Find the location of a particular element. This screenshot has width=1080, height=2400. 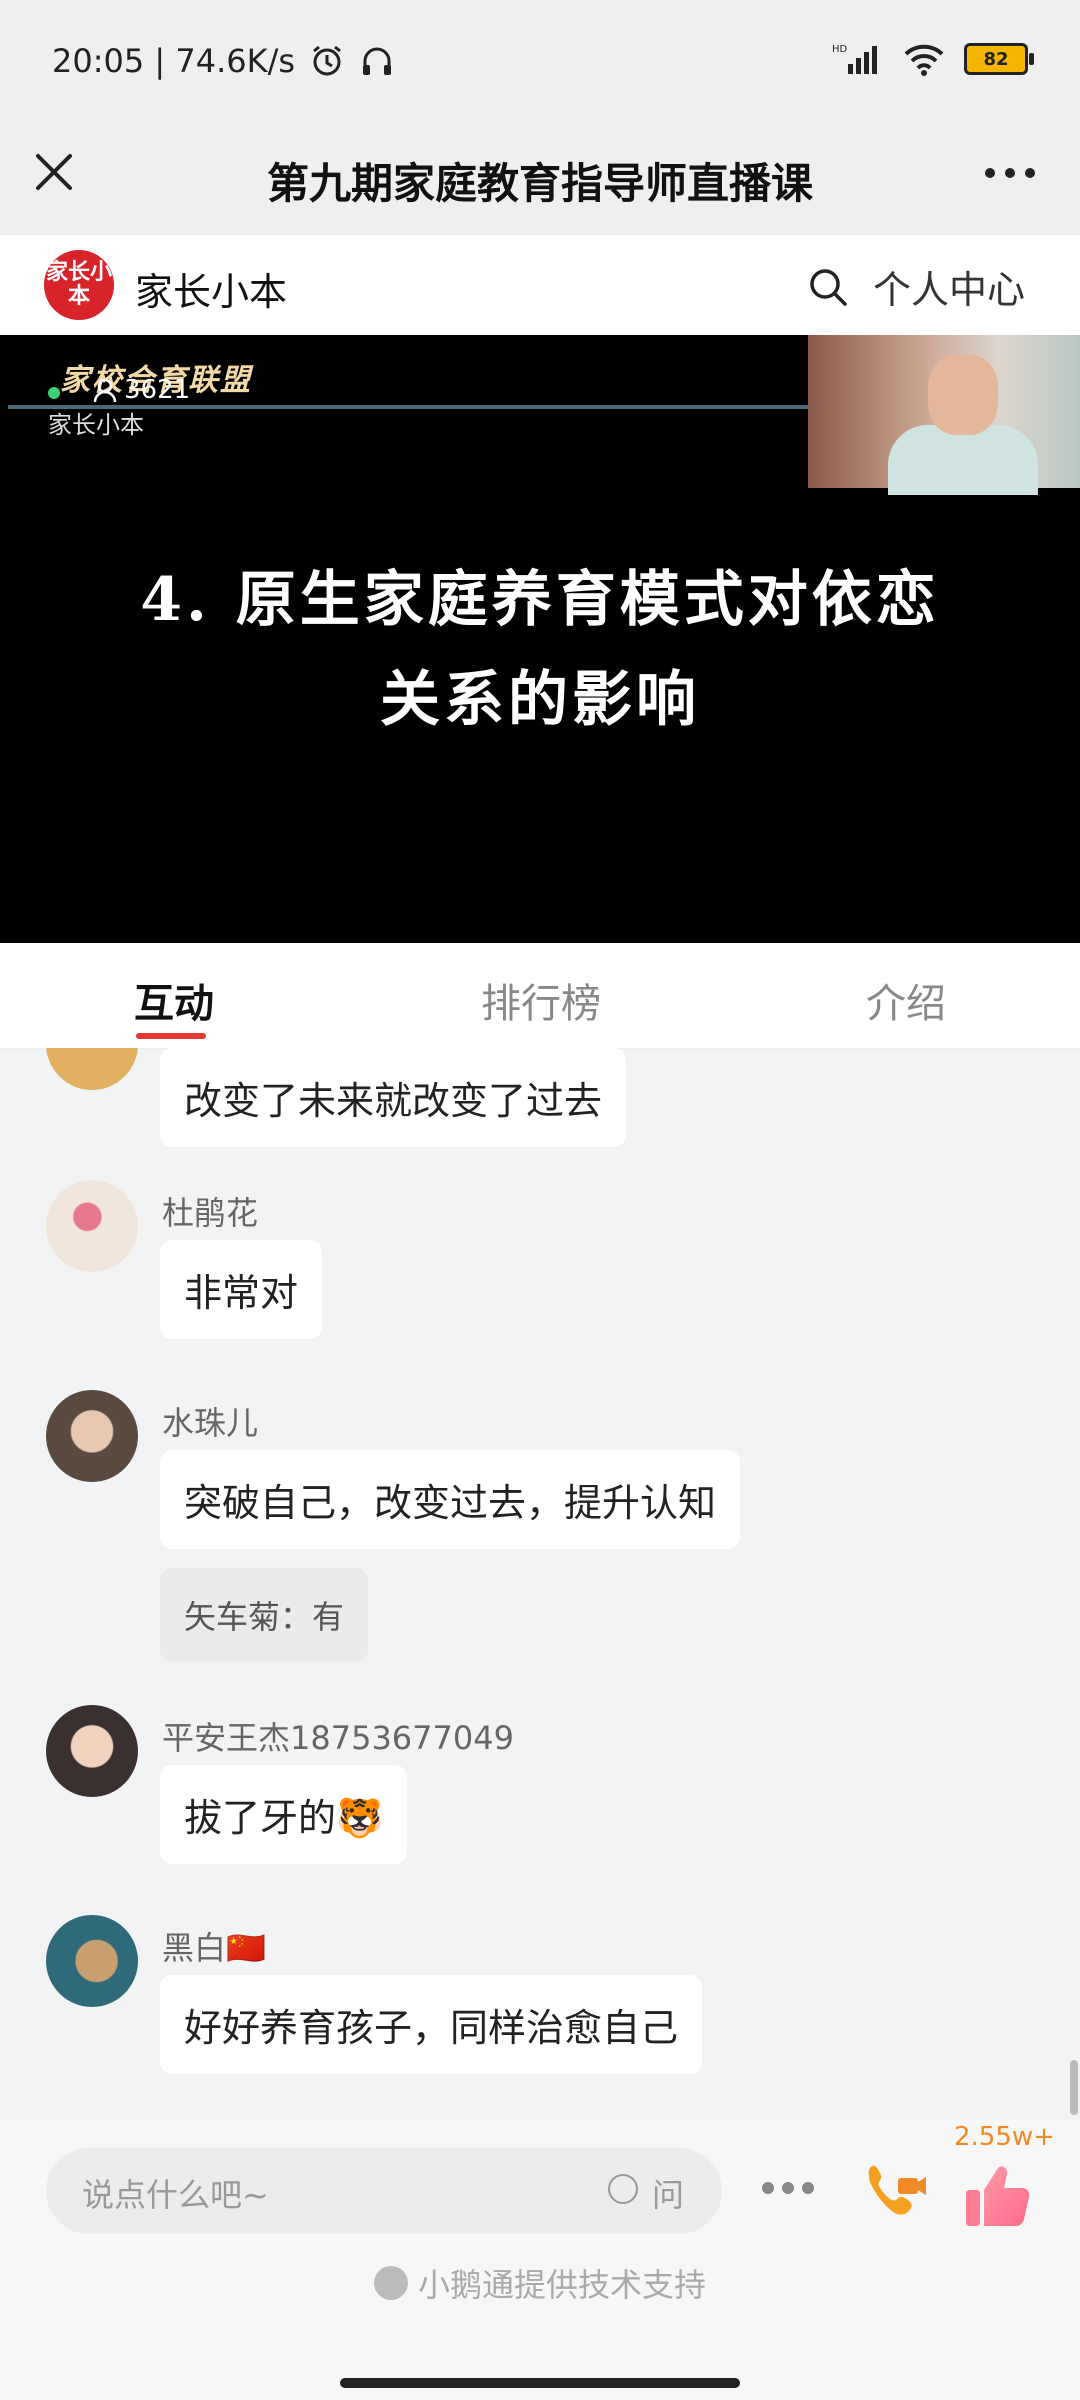

signal-icon: HD is located at coordinates (854, 59).